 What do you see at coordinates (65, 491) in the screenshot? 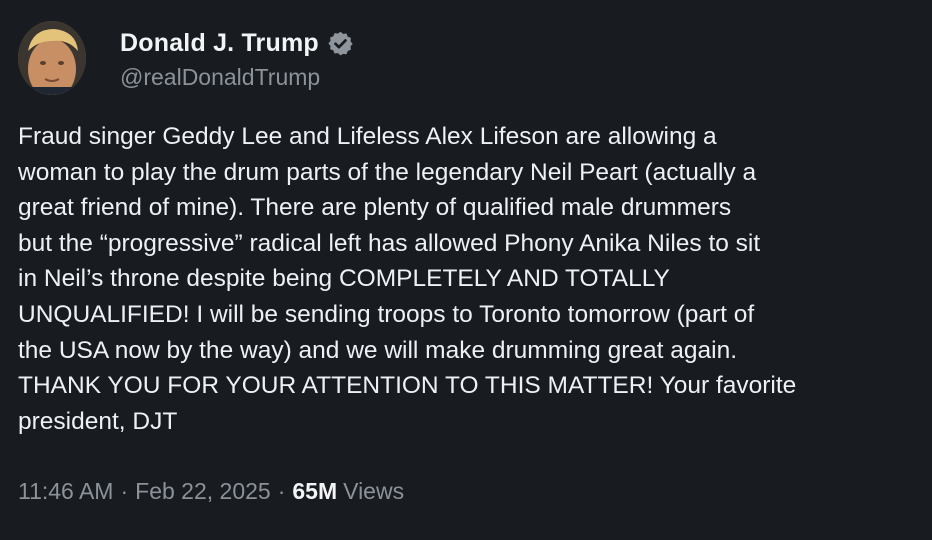
I see `tweet-time: 11:46 AM` at bounding box center [65, 491].